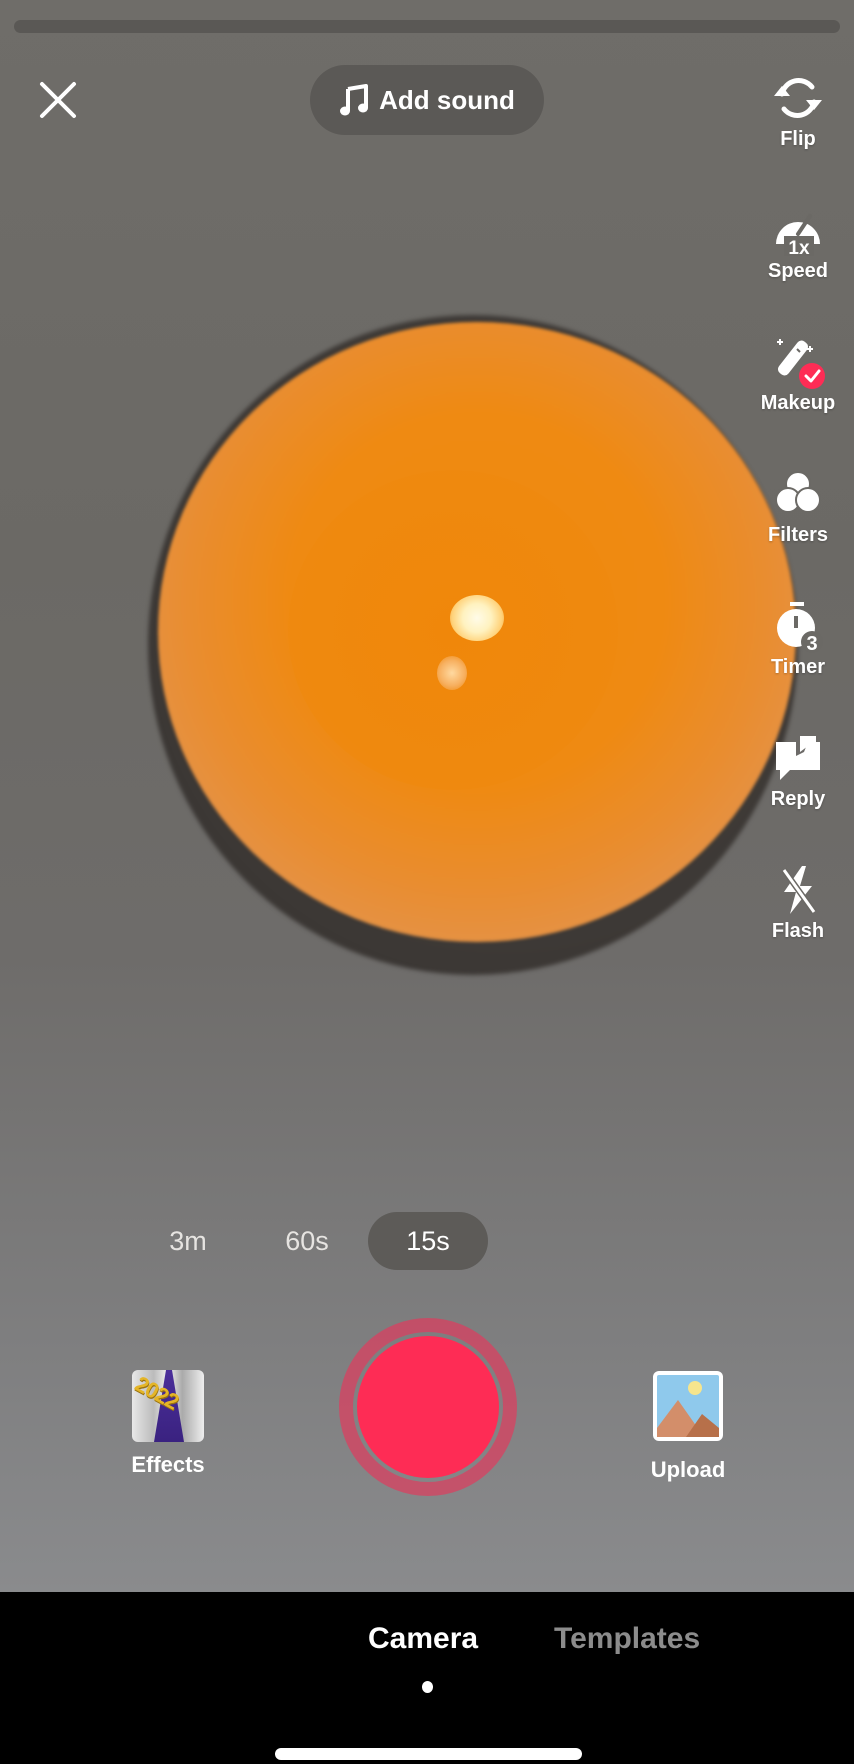 The width and height of the screenshot is (854, 1764). What do you see at coordinates (811, 643) in the screenshot?
I see `timer-badge: 3` at bounding box center [811, 643].